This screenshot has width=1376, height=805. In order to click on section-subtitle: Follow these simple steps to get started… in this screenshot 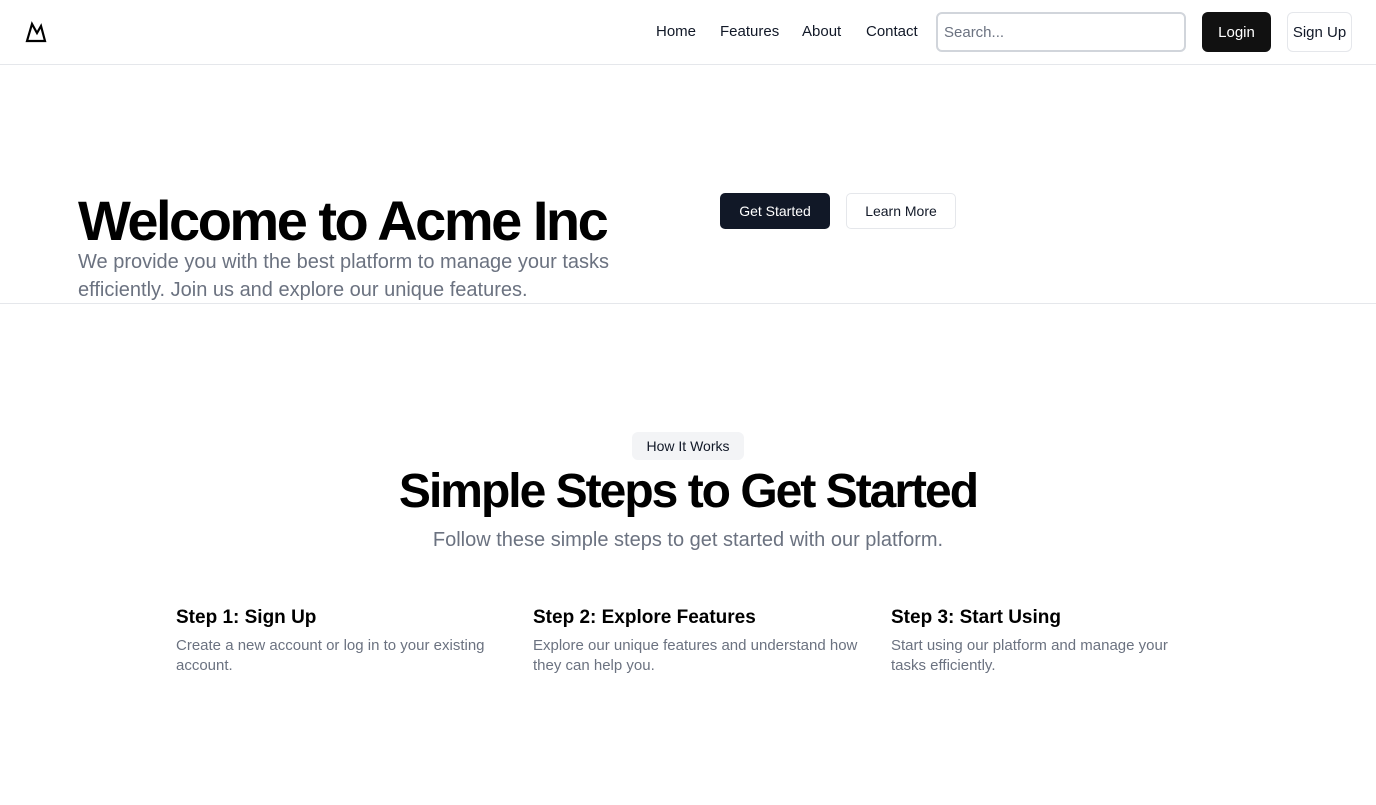, I will do `click(688, 540)`.